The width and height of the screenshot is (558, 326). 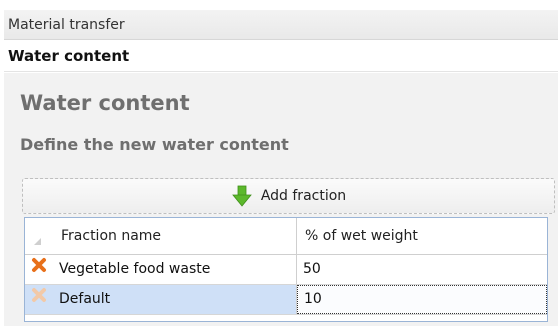 I want to click on corner-triangle-icon, so click(x=37, y=241).